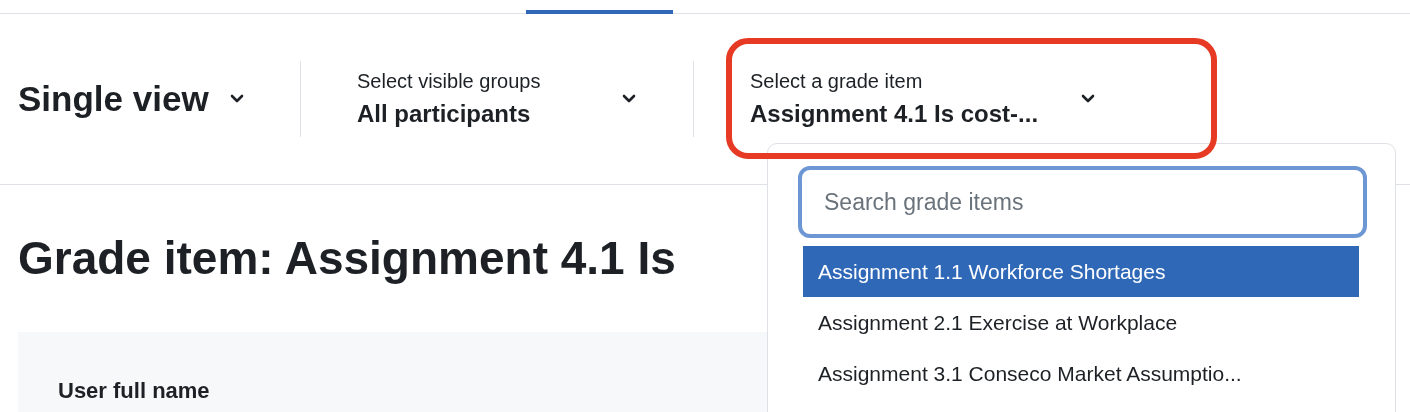 The height and width of the screenshot is (412, 1410). What do you see at coordinates (347, 258) in the screenshot?
I see `page-heading: Grade item: Assignment 4.1 Is` at bounding box center [347, 258].